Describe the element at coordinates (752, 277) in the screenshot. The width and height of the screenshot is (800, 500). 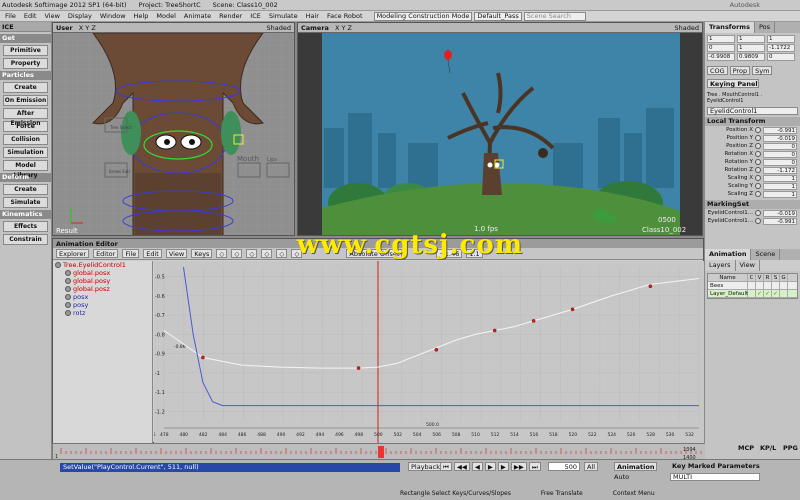
I see `layer-col-header: C` at that location.